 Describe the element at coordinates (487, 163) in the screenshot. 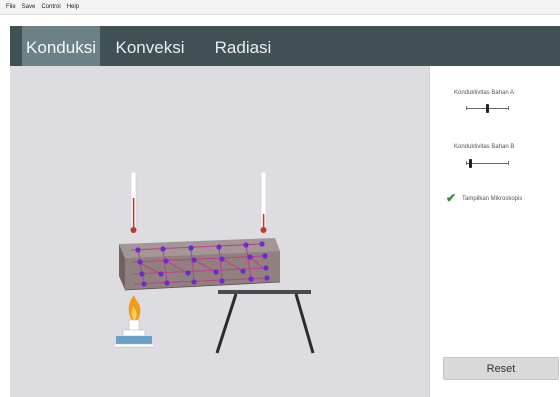

I see `slider-b-track` at that location.